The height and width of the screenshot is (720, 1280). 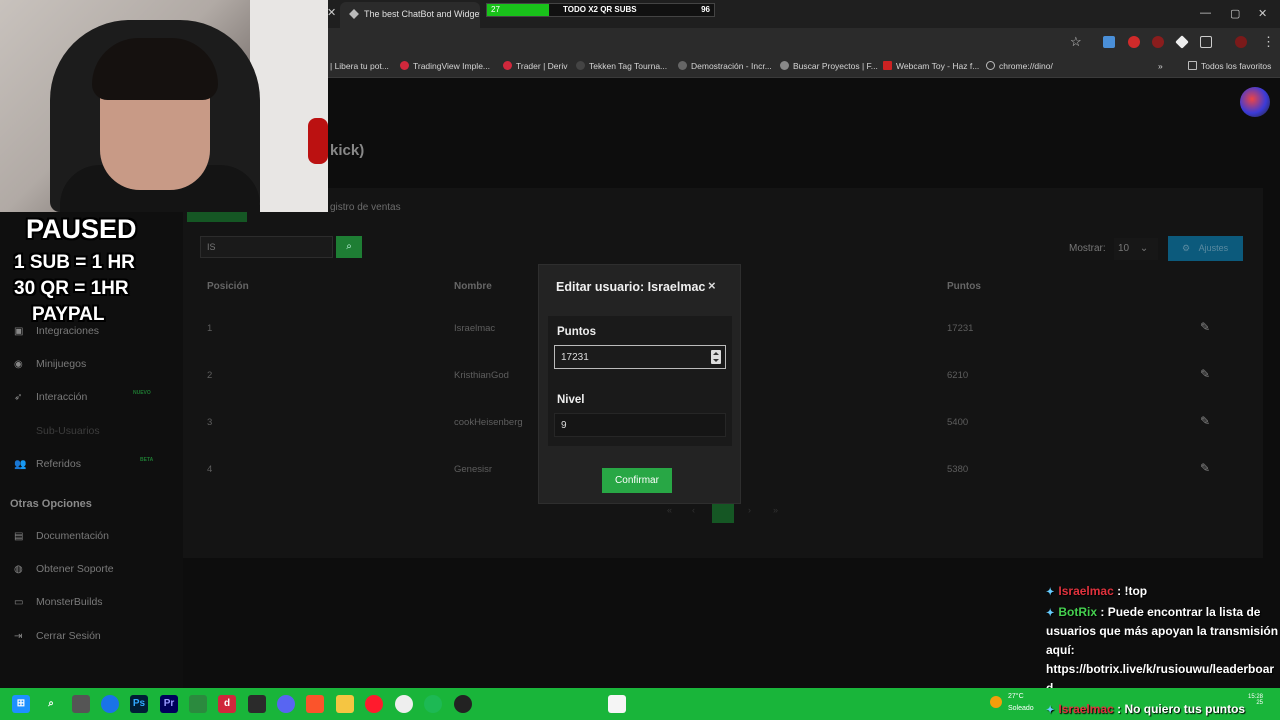 I want to click on browser-tab-active: The best ChatBot and Widgets, so click(x=410, y=15).